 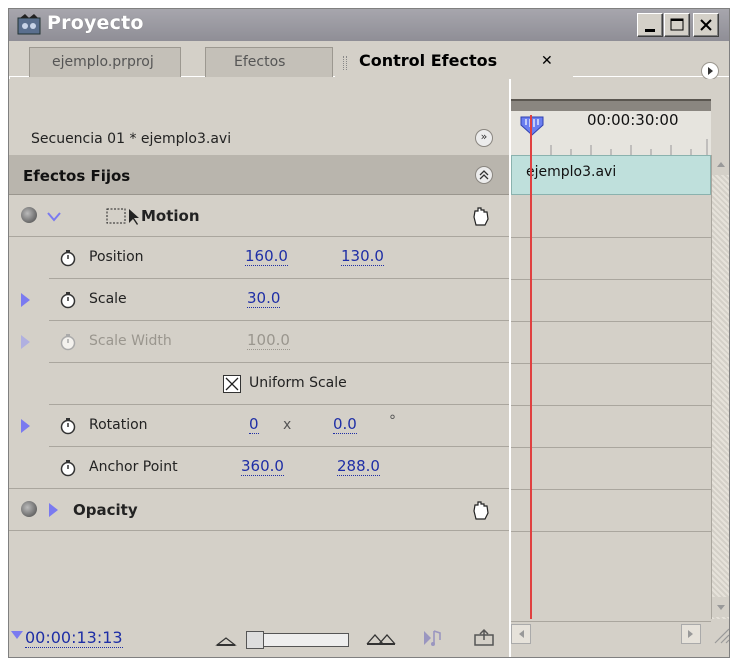 I want to click on effect-name: Opacity, so click(x=105, y=510).